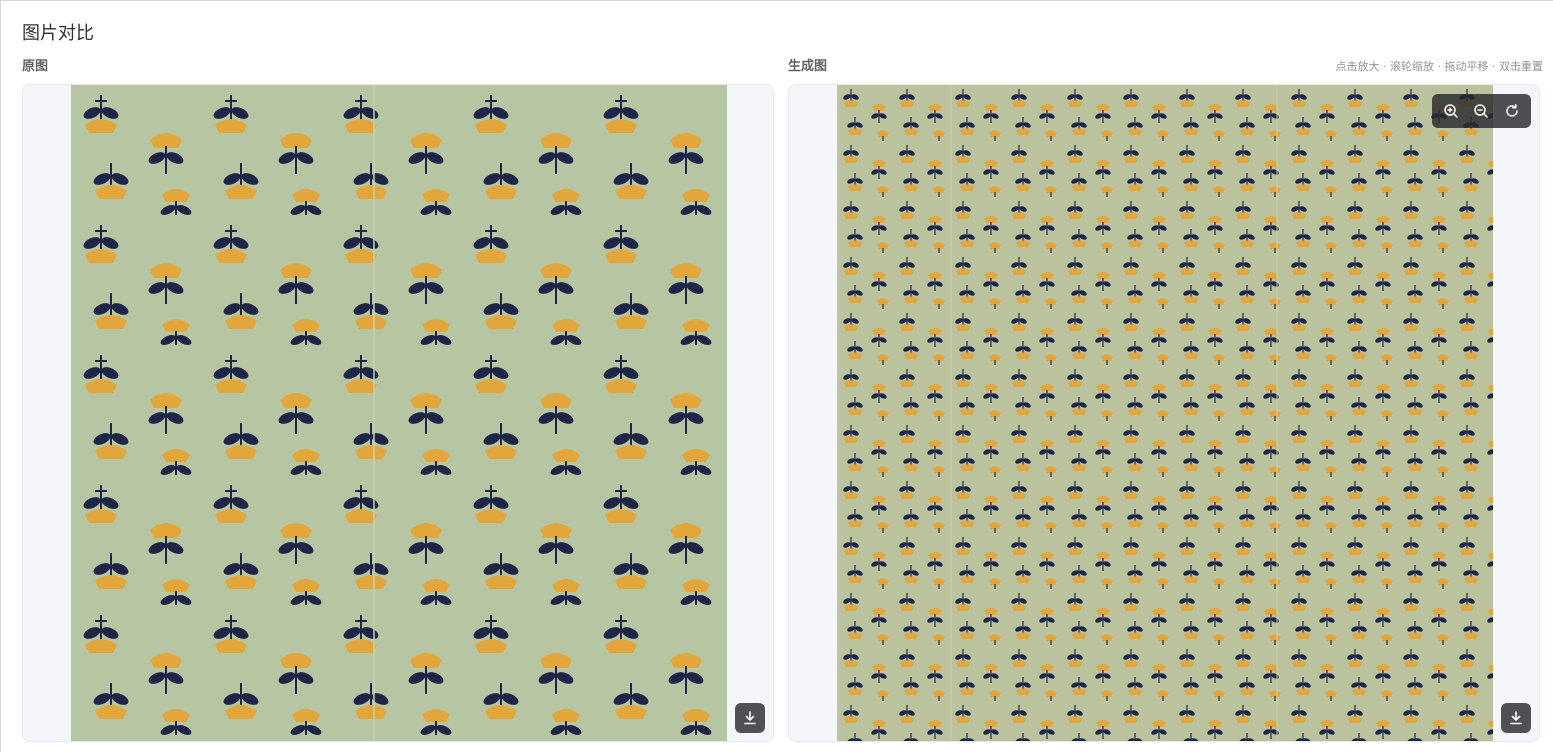 The width and height of the screenshot is (1553, 752). What do you see at coordinates (58, 33) in the screenshot?
I see `page-title: 图片对比` at bounding box center [58, 33].